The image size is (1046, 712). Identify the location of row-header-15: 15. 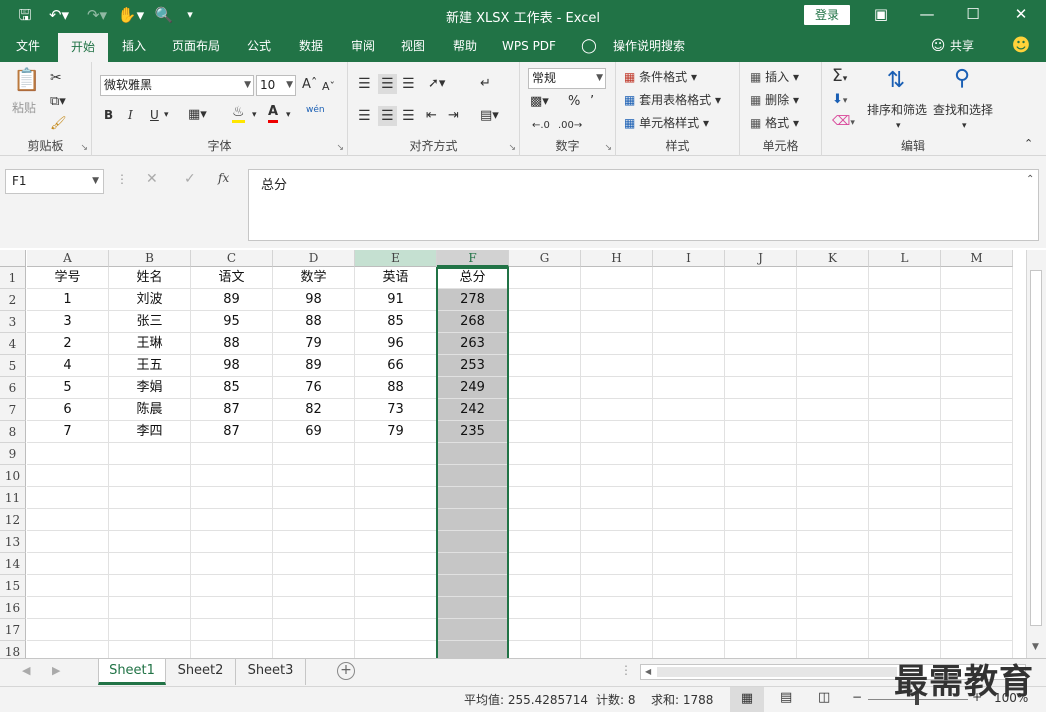
(13, 586).